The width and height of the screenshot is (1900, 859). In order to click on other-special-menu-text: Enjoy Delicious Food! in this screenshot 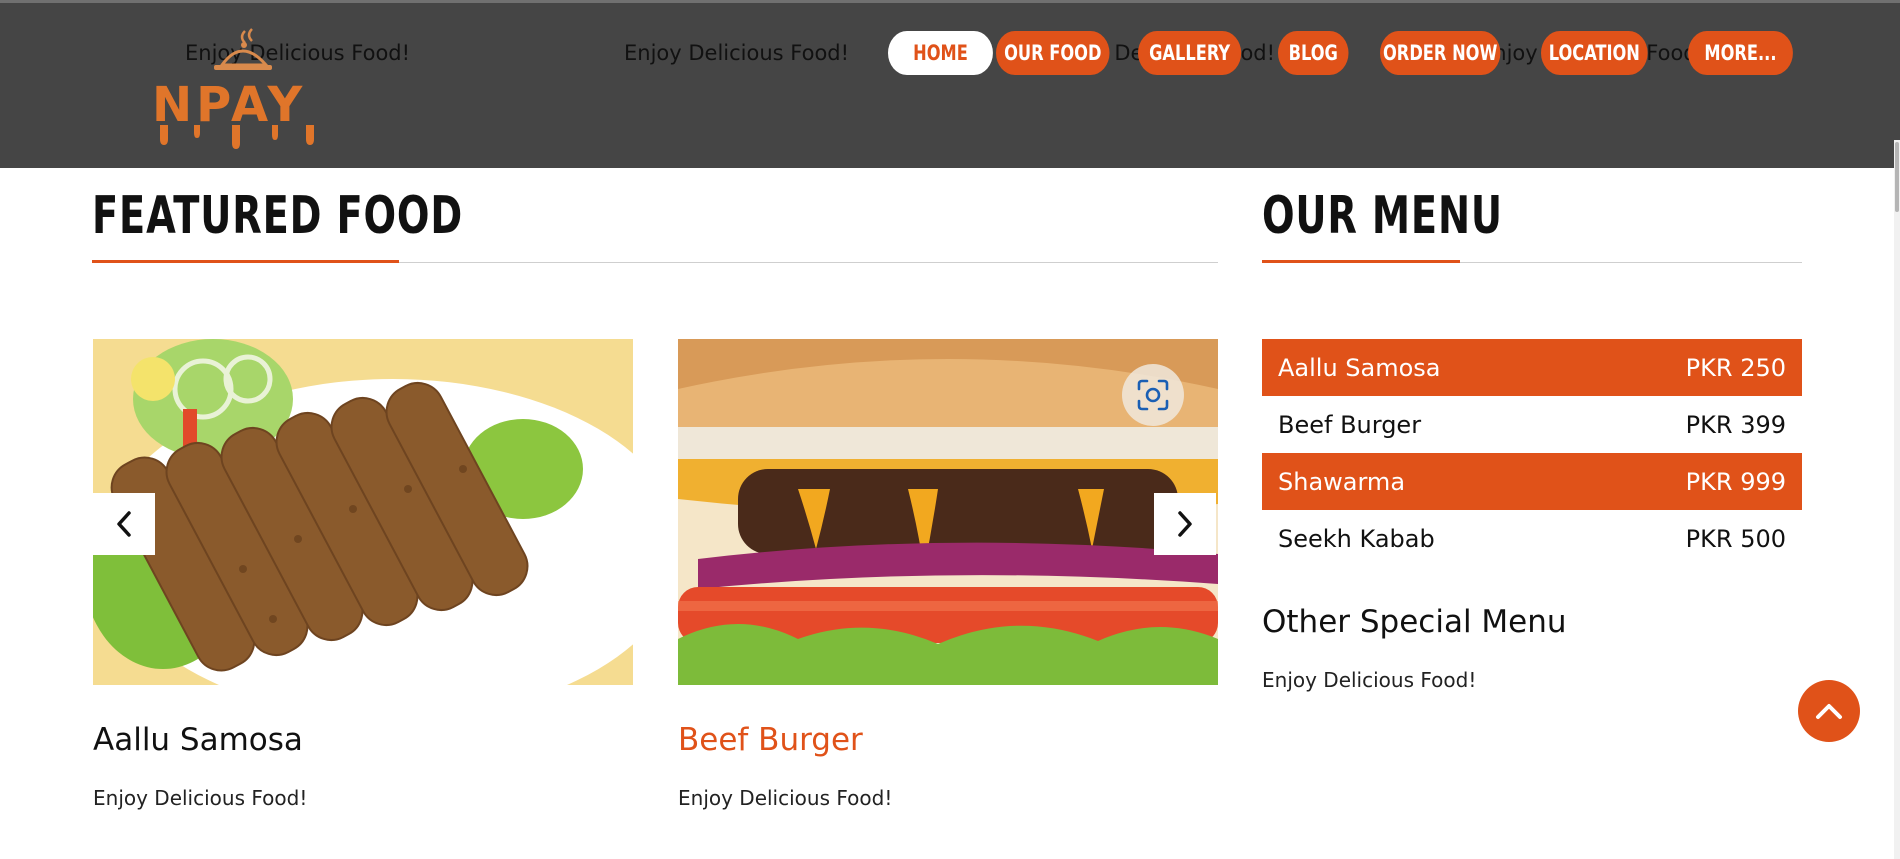, I will do `click(1369, 680)`.